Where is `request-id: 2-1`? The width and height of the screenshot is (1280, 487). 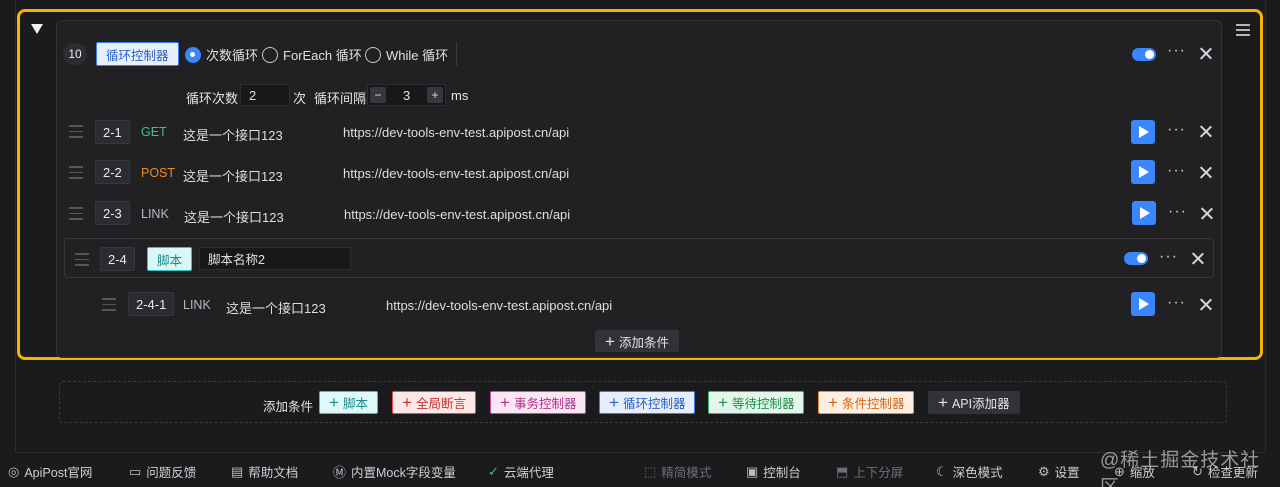
request-id: 2-1 is located at coordinates (112, 132).